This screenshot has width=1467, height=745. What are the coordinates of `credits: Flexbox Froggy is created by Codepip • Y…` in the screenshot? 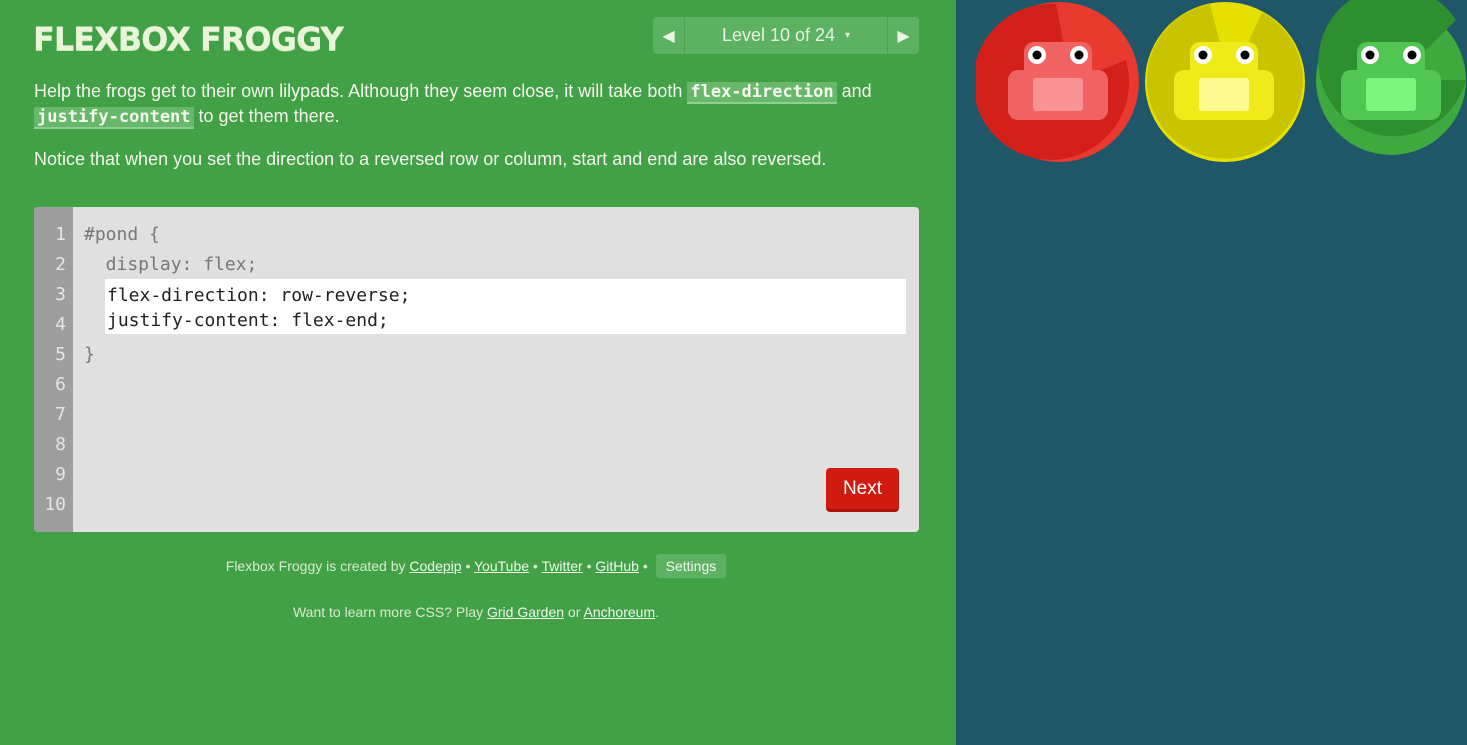 It's located at (476, 566).